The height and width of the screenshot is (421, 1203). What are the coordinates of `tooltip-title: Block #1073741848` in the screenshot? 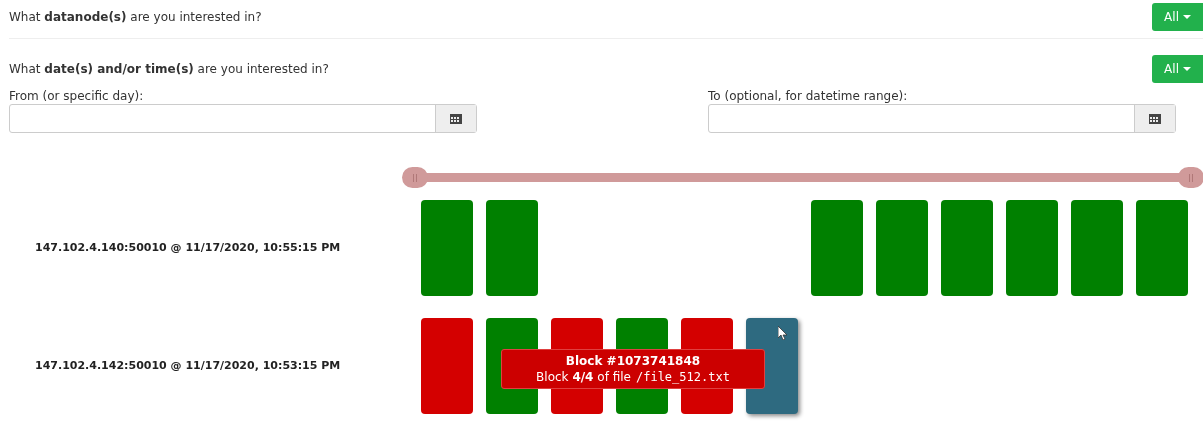 It's located at (633, 361).